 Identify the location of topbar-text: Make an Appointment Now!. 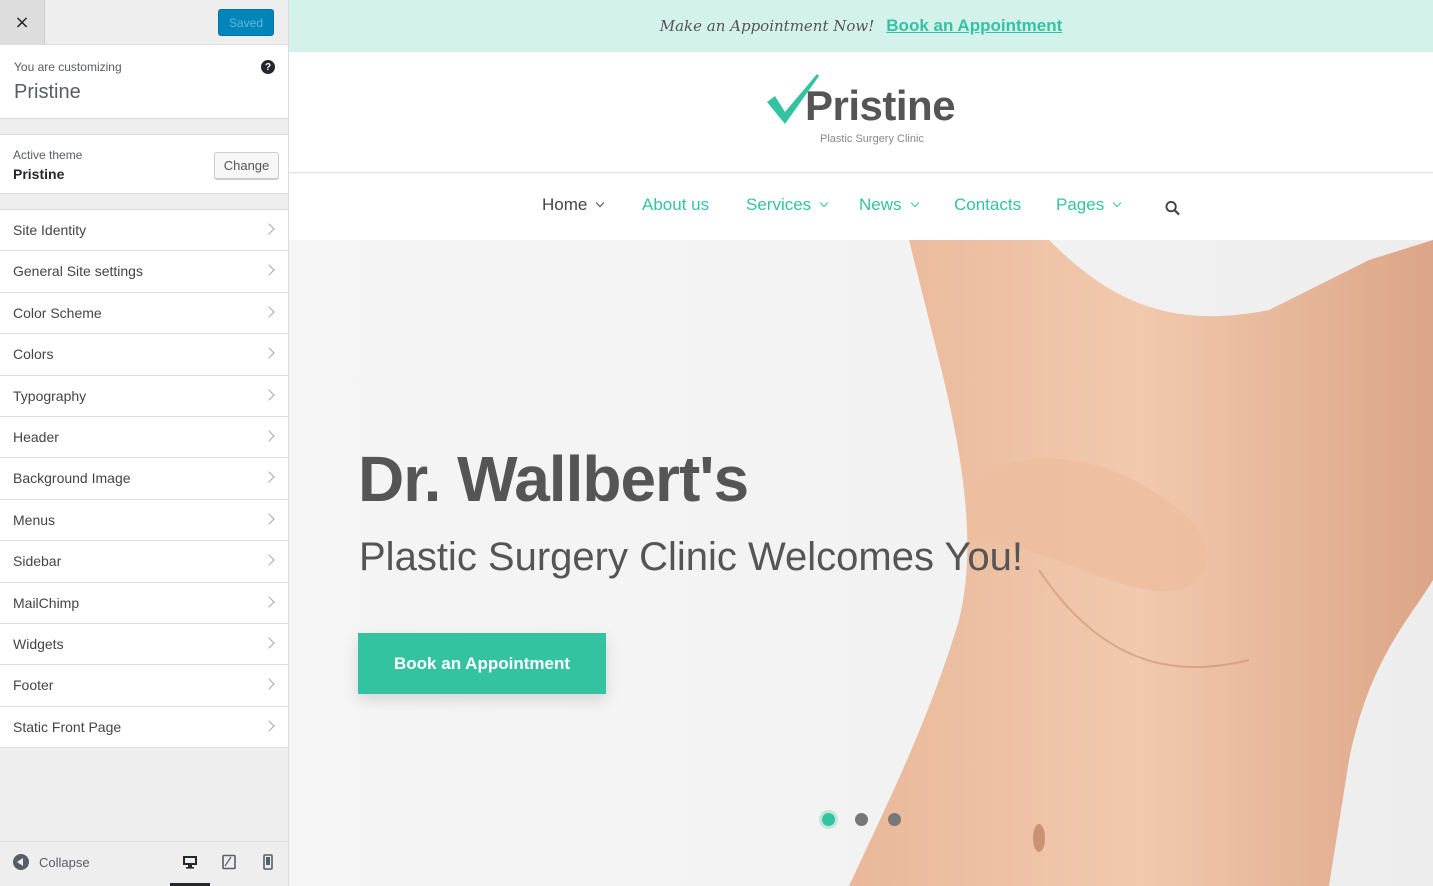
(767, 26).